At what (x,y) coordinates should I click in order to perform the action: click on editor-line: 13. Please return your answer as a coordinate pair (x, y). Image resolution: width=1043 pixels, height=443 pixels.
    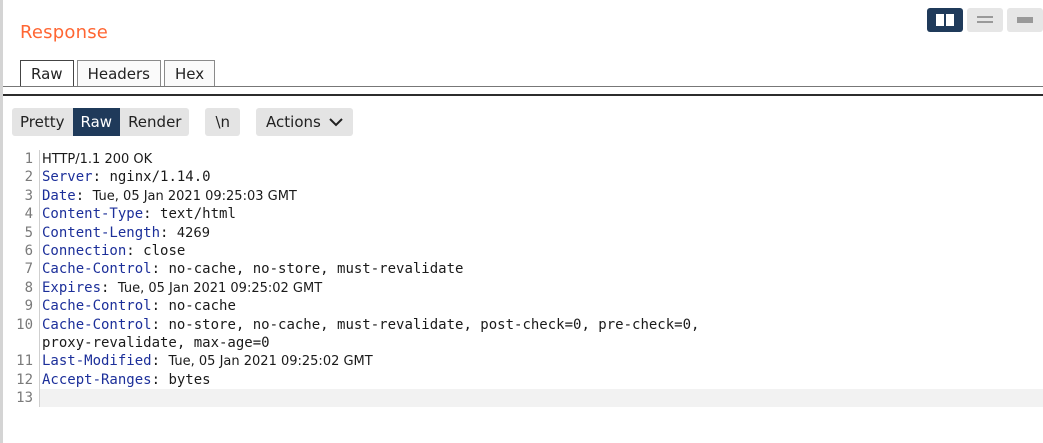
    Looking at the image, I should click on (523, 398).